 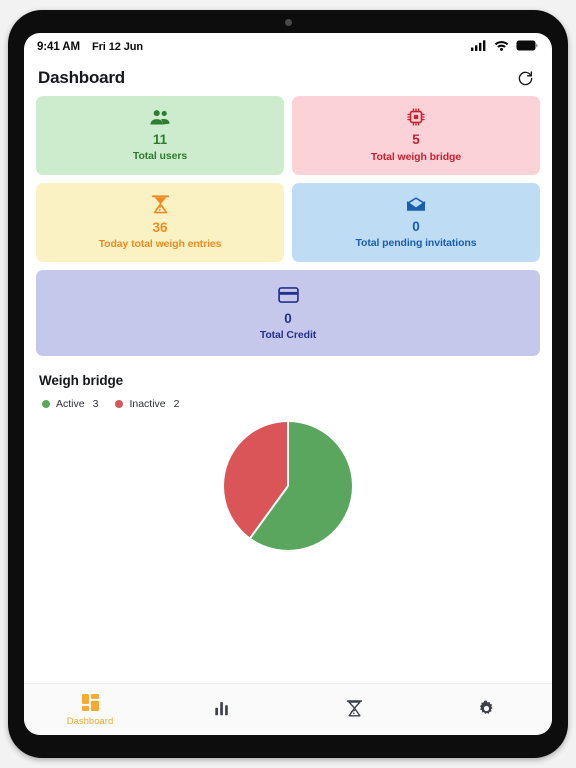 I want to click on status-date: Fri 12 Jun, so click(x=117, y=46).